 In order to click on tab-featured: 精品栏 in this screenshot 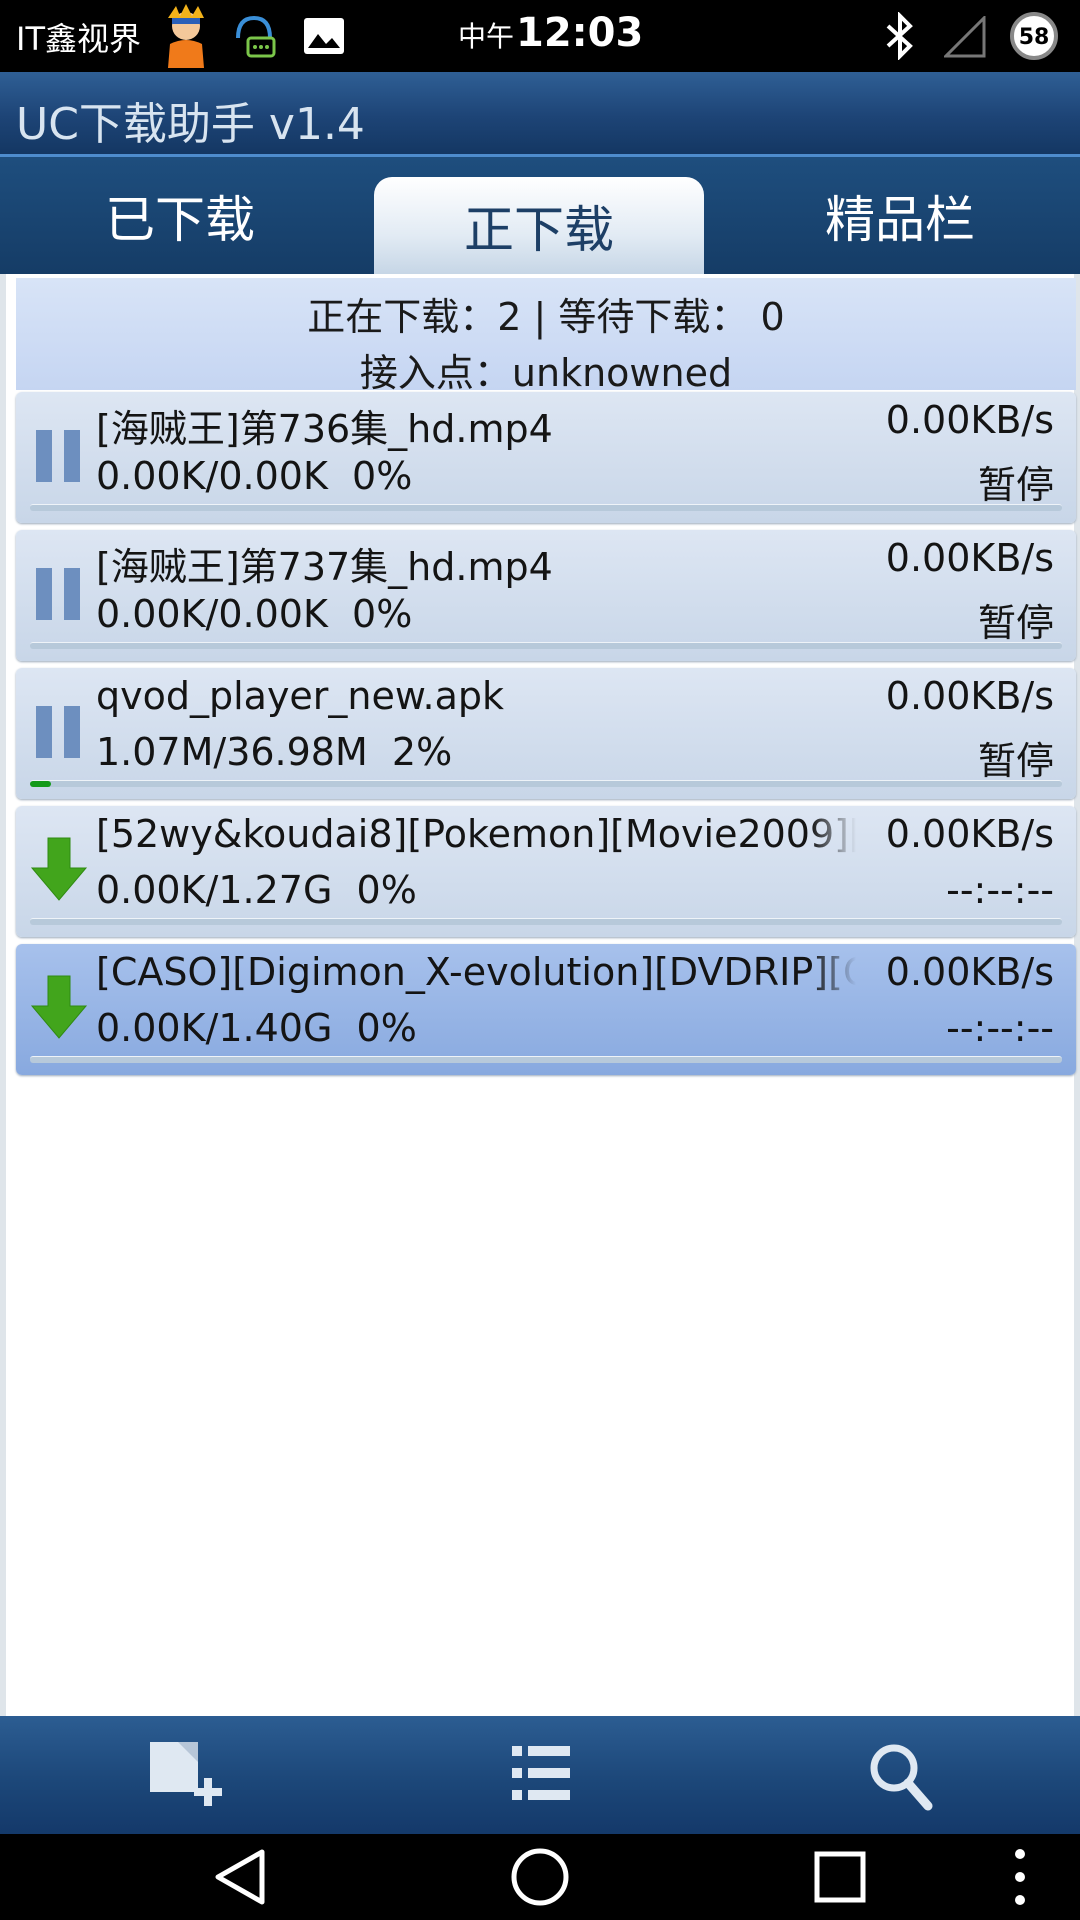, I will do `click(900, 215)`.